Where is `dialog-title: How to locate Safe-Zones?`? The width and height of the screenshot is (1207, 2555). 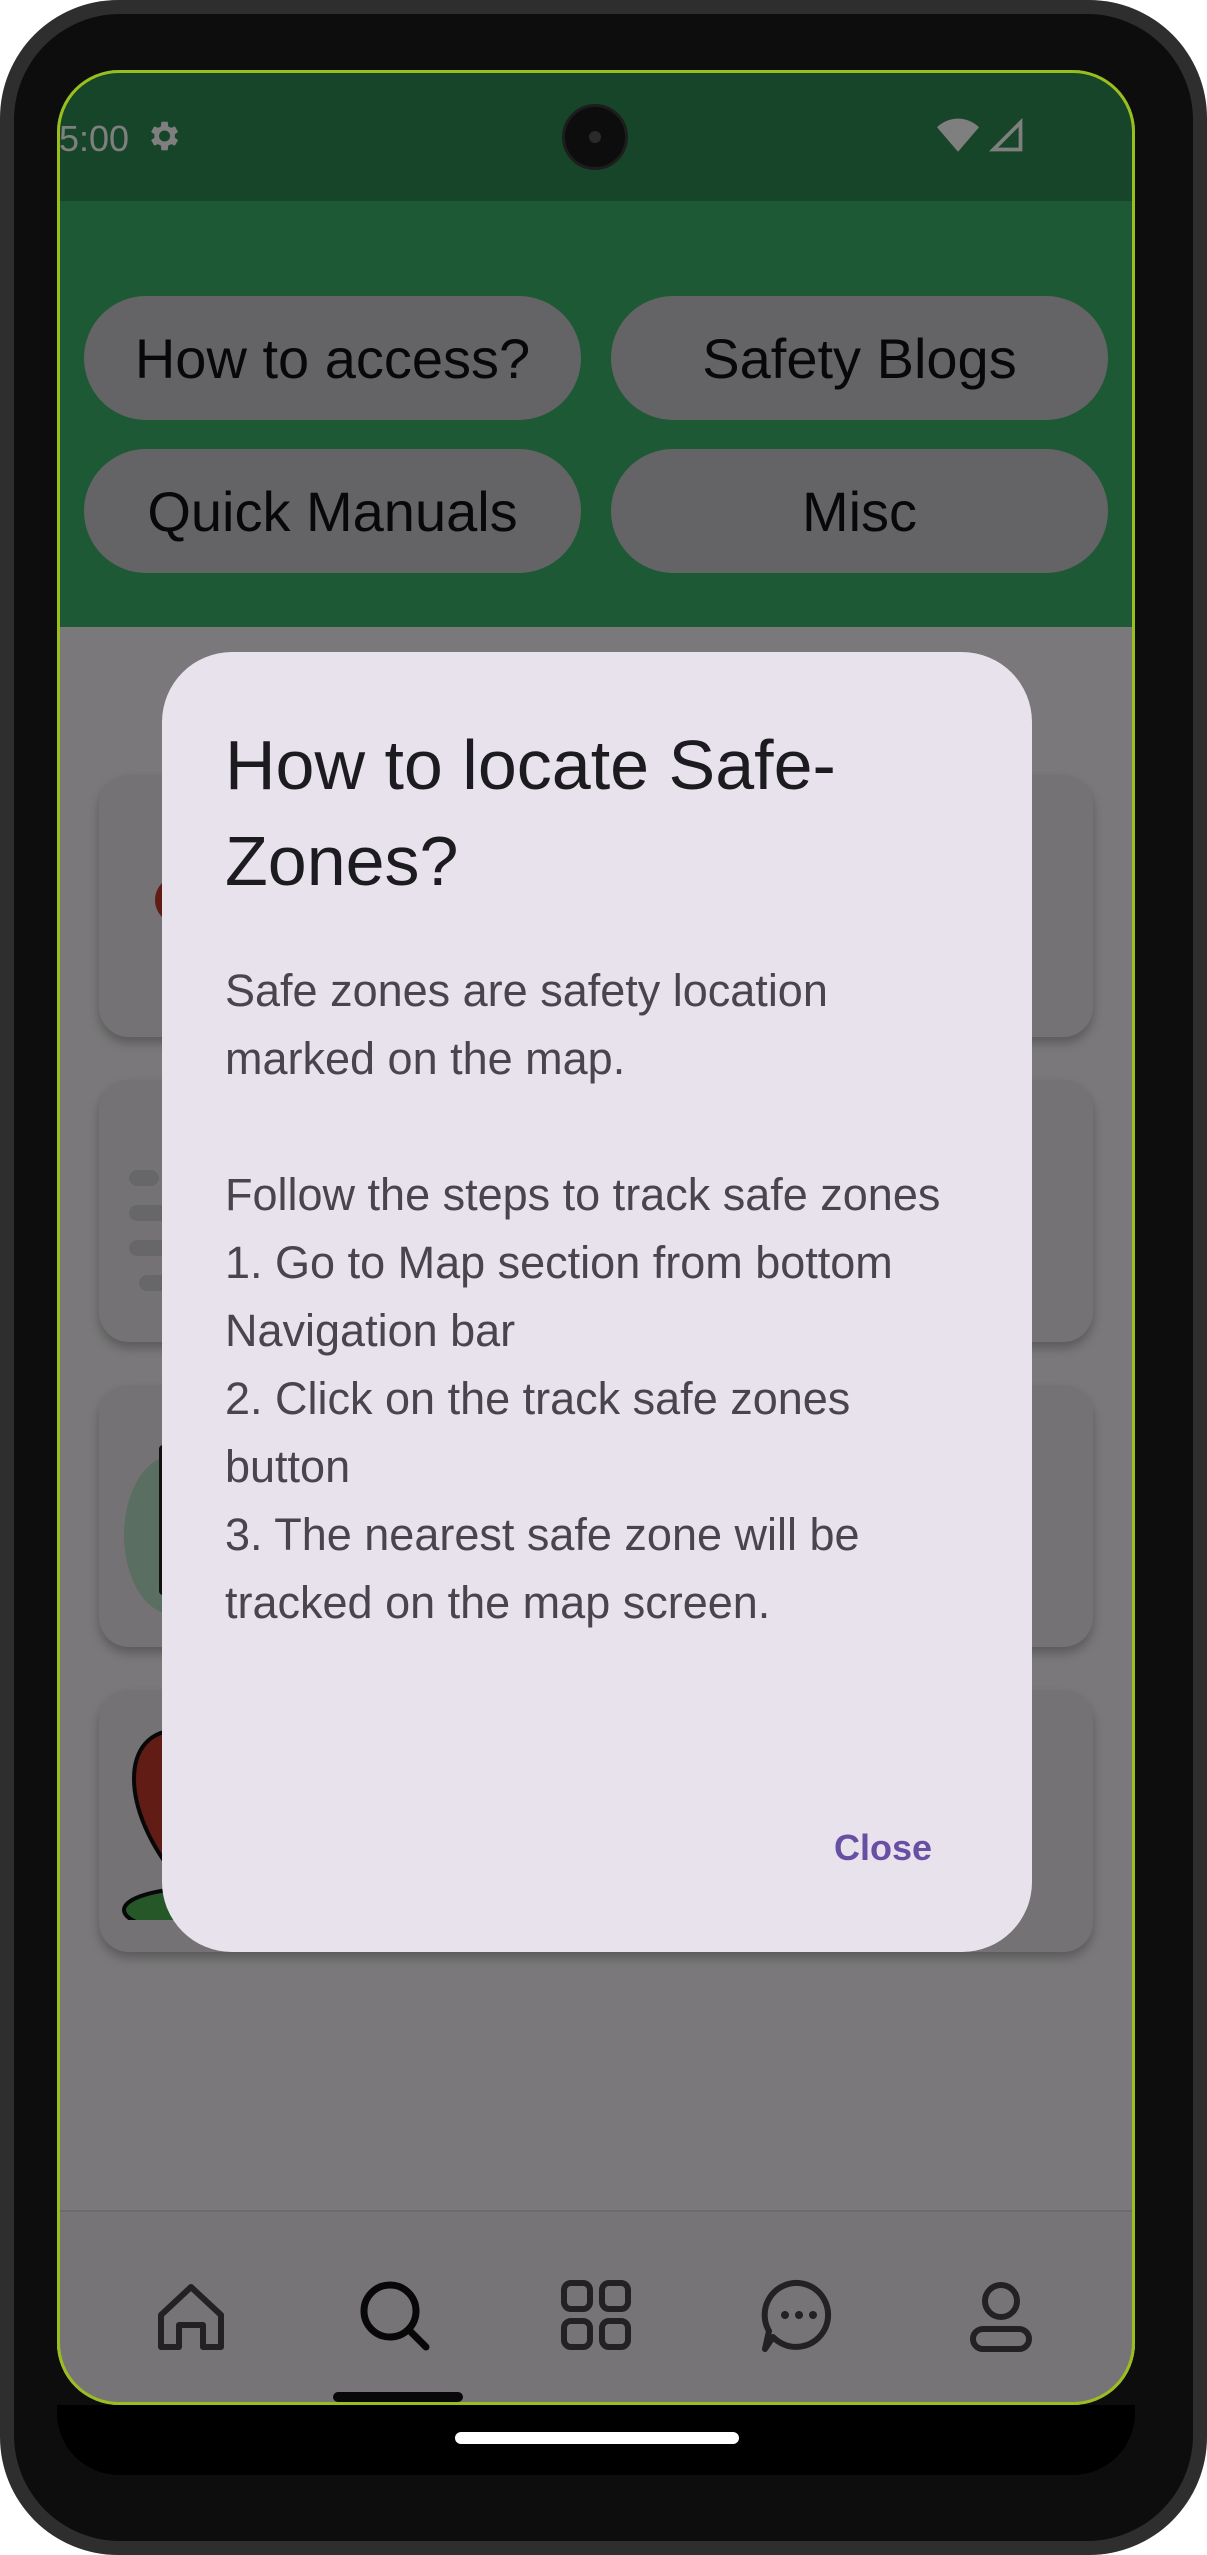
dialog-title: How to locate Safe-Zones? is located at coordinates (530, 813).